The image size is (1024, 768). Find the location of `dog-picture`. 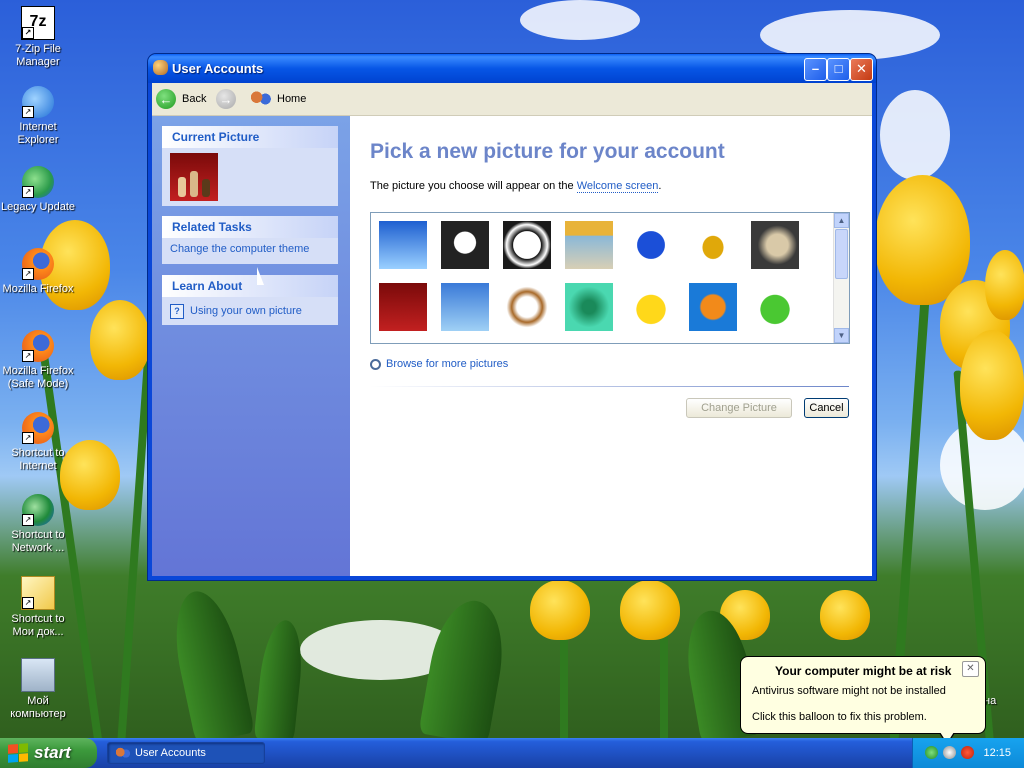

dog-picture is located at coordinates (527, 307).